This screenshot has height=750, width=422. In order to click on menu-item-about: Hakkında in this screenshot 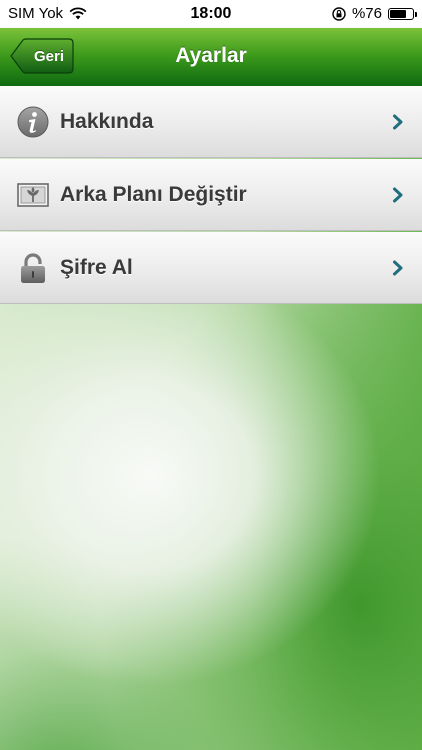, I will do `click(211, 122)`.